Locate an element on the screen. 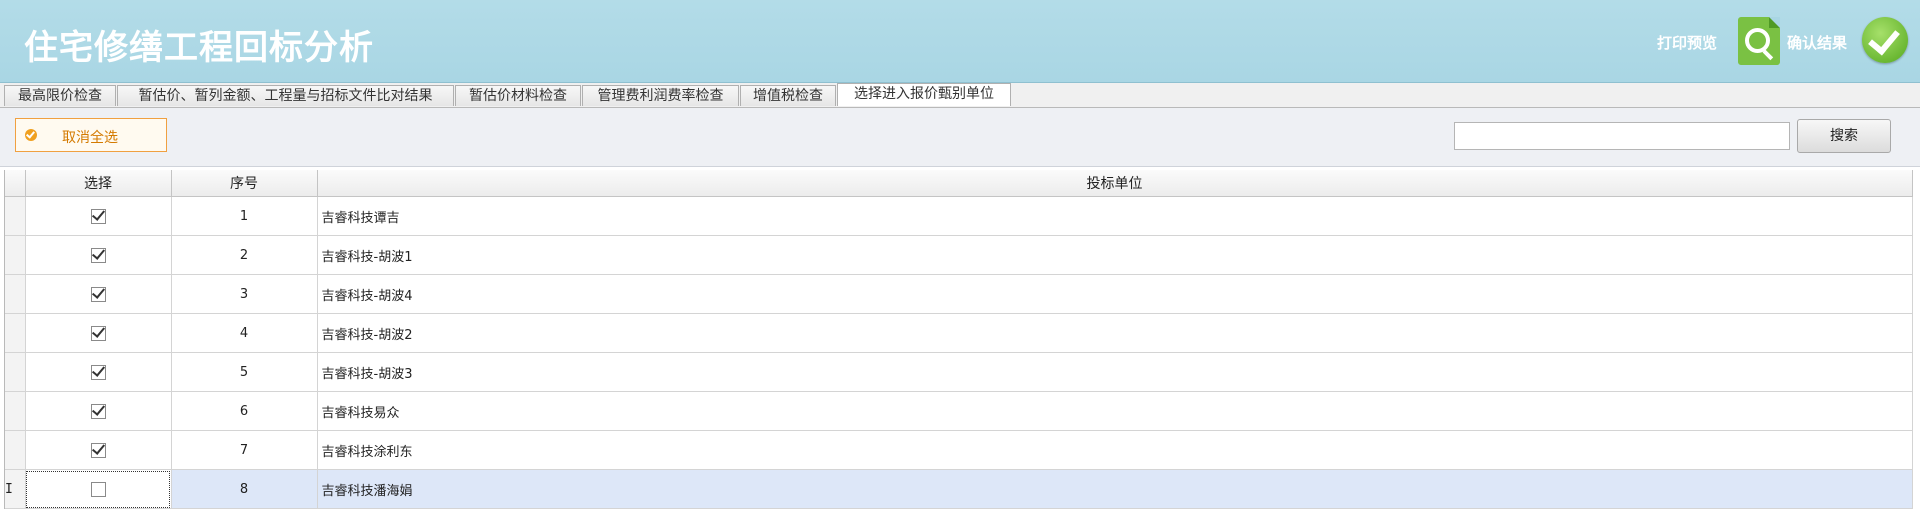 The width and height of the screenshot is (1920, 509). page-title: 住宅修缮工程回标分析 is located at coordinates (199, 48).